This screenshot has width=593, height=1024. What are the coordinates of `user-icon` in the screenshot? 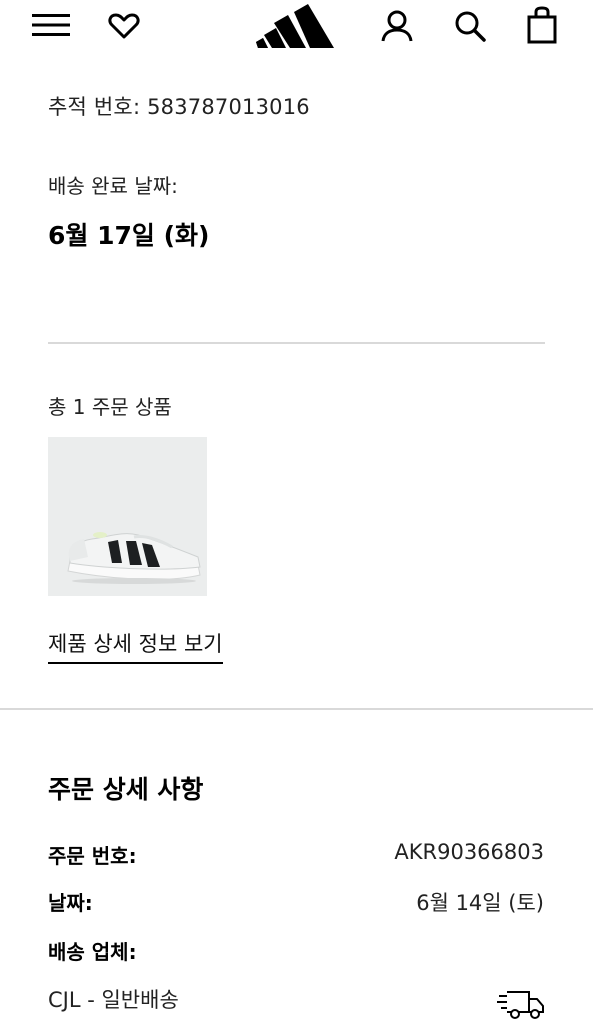 It's located at (397, 26).